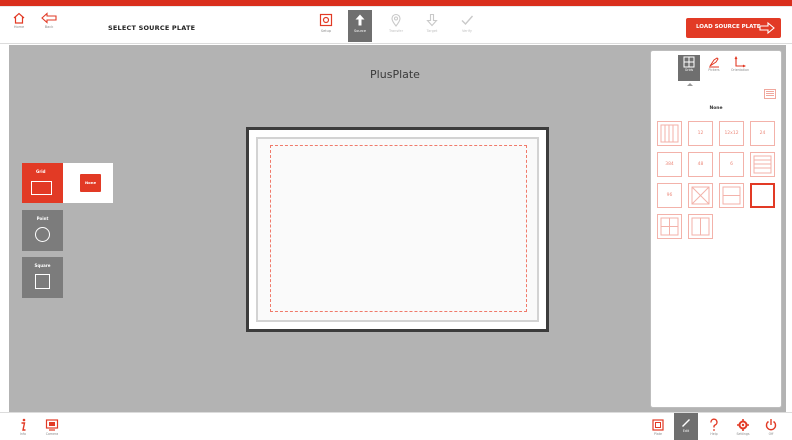 Image resolution: width=792 pixels, height=440 pixels. I want to click on help-button: Help, so click(714, 428).